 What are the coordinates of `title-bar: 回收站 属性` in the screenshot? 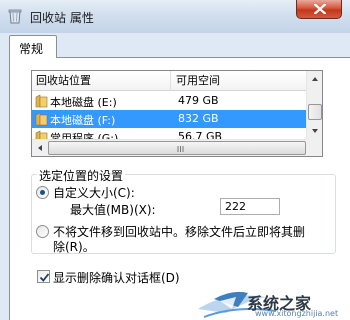 It's located at (175, 16).